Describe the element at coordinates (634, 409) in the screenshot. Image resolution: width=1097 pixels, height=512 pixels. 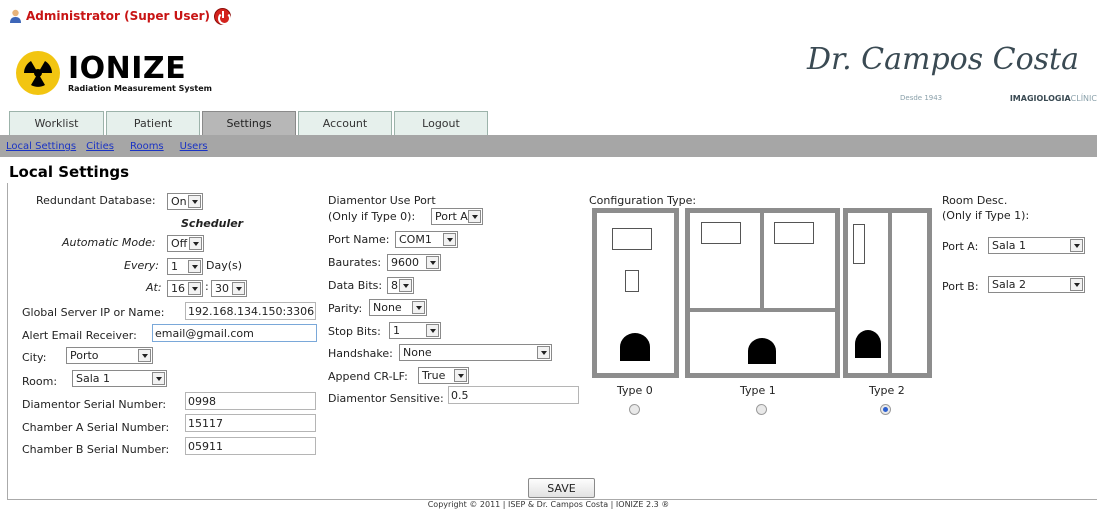
I see `type-0-radio` at that location.